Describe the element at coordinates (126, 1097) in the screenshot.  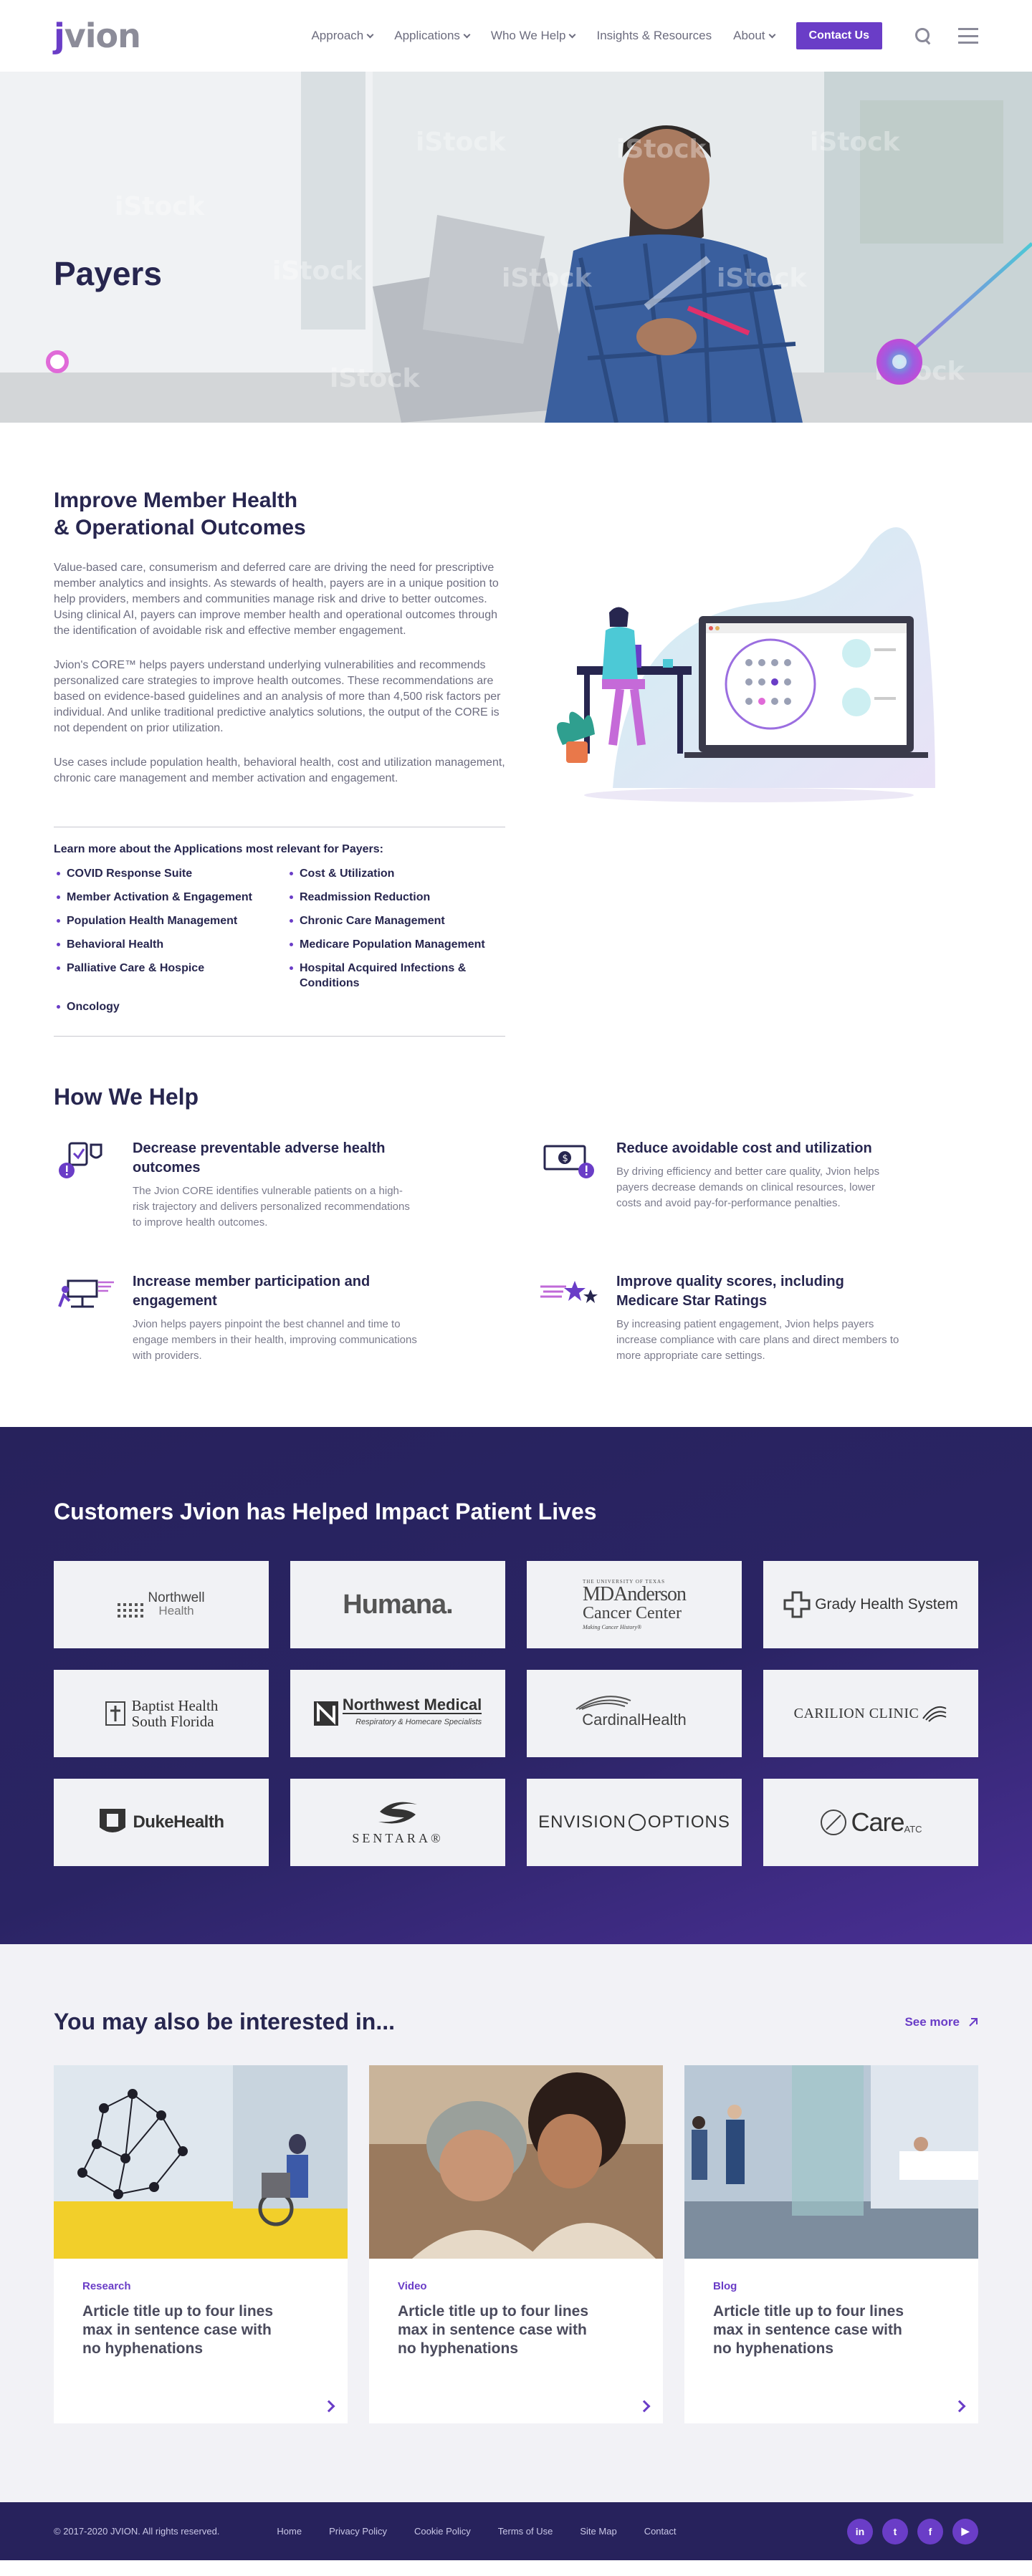
I see `how-we-help-title: How We Help` at that location.